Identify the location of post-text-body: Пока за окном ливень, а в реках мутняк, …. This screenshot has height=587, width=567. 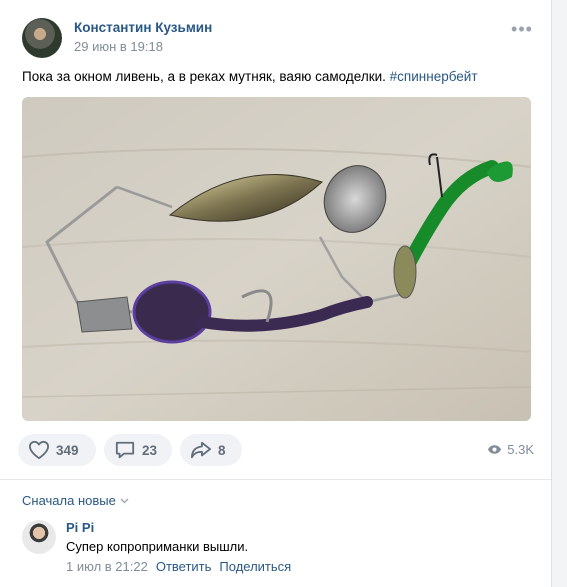
(204, 76).